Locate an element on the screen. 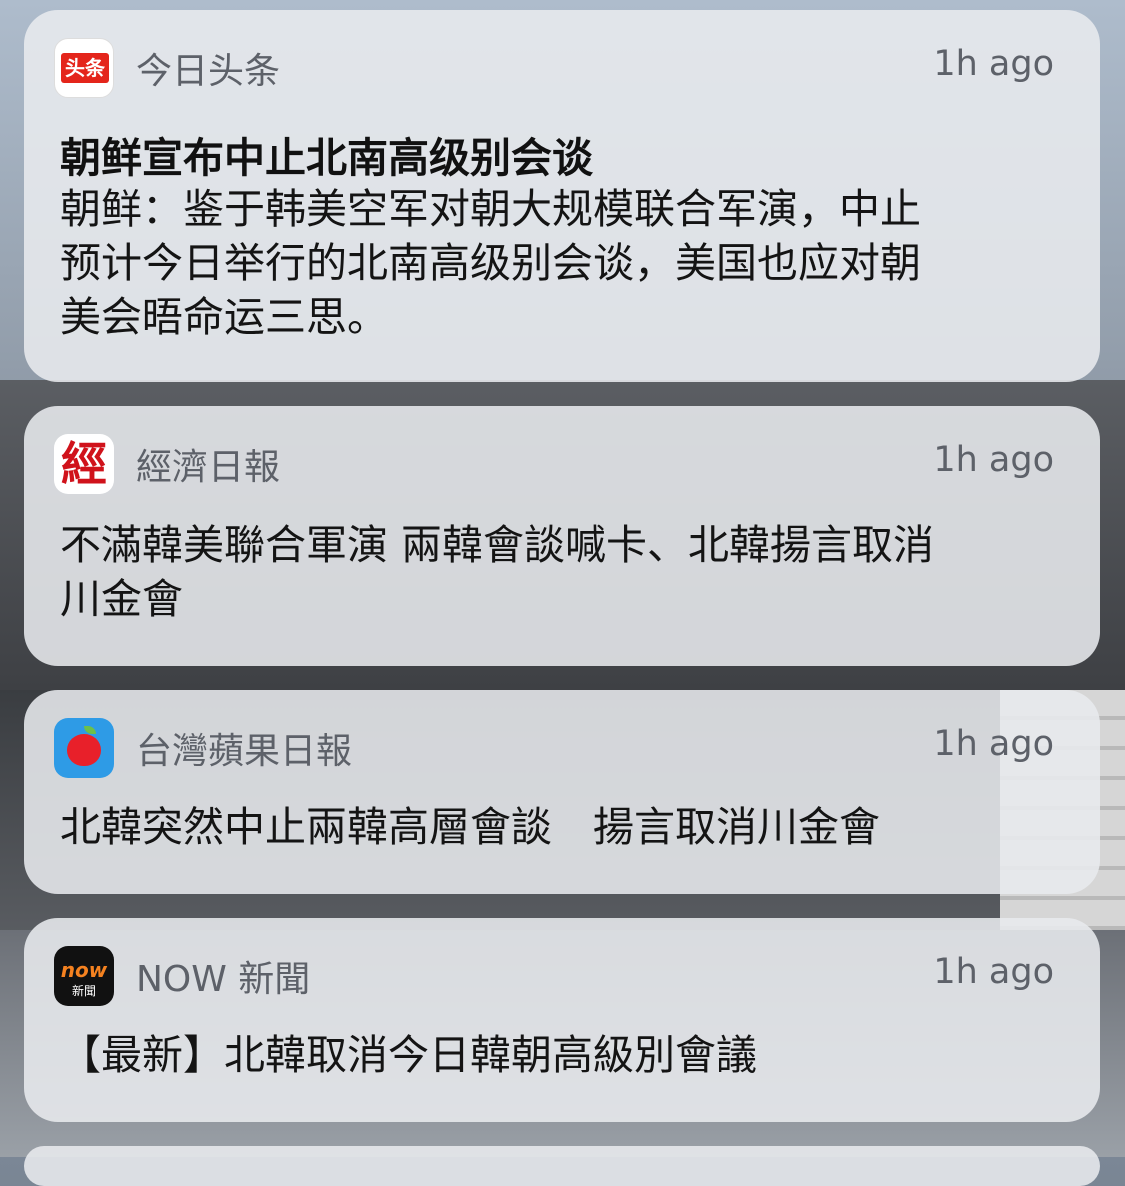 This screenshot has height=1186, width=1125. app-name: 台灣蘋果日報 is located at coordinates (244, 751).